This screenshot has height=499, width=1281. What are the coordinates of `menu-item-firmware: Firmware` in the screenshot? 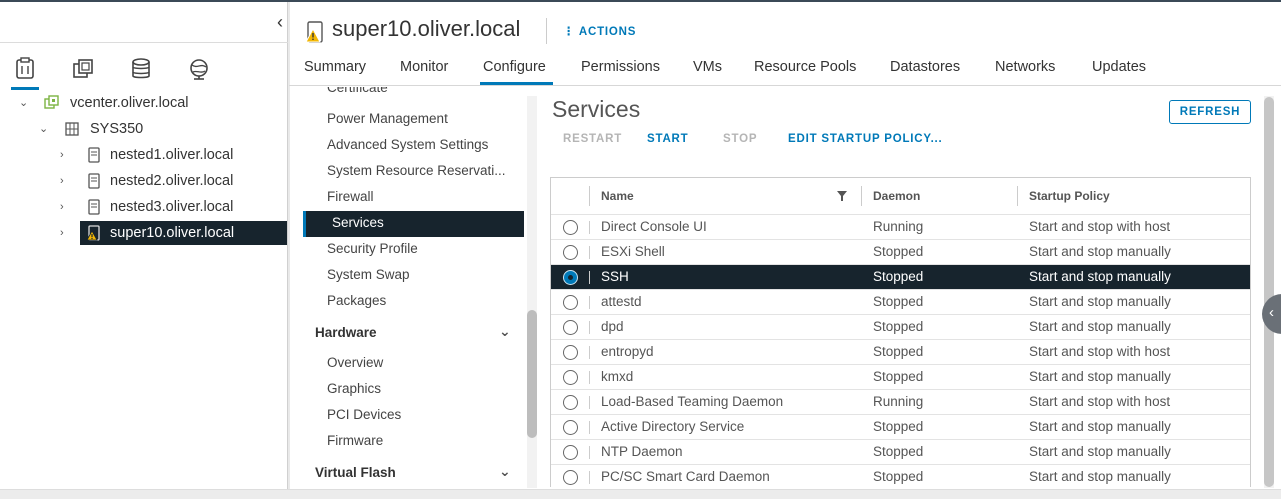 It's located at (355, 440).